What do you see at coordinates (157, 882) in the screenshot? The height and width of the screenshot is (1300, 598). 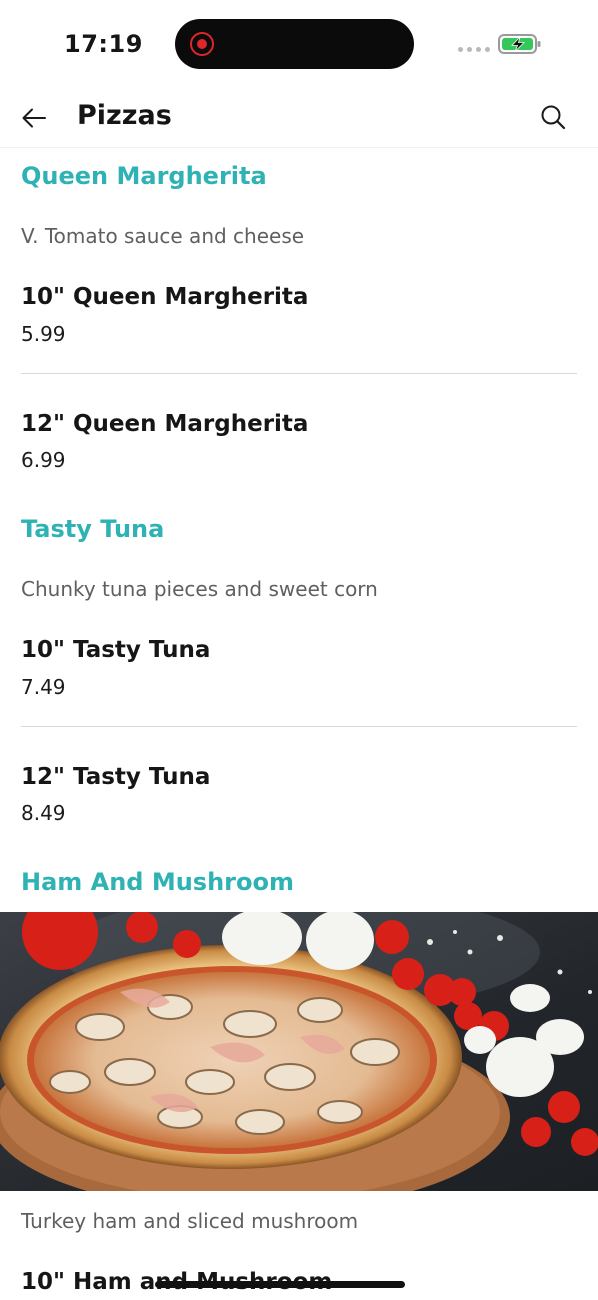 I see `category-title: Ham And Mushroom` at bounding box center [157, 882].